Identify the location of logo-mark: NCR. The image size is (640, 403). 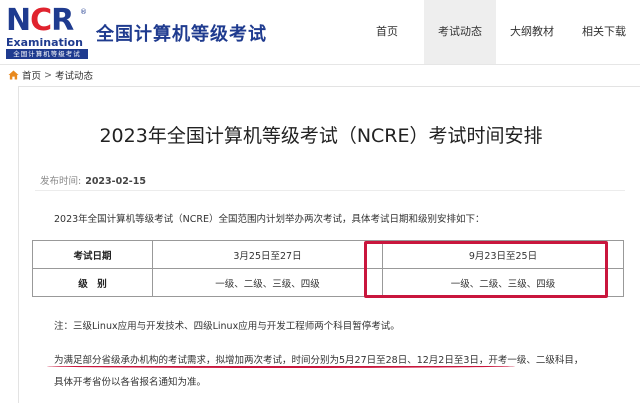
(40, 20).